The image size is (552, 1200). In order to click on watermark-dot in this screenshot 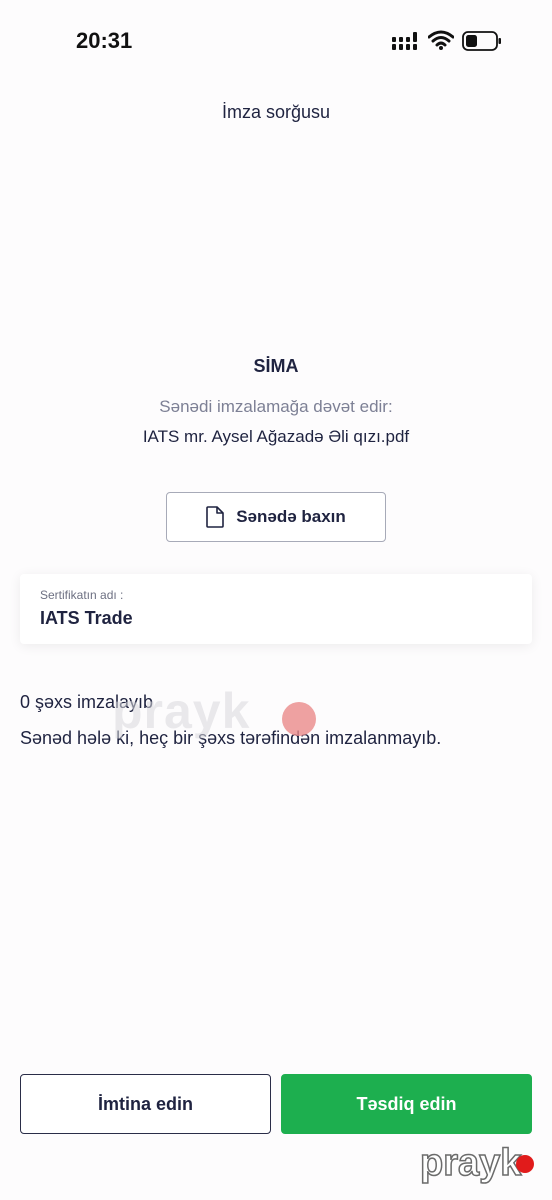, I will do `click(299, 719)`.